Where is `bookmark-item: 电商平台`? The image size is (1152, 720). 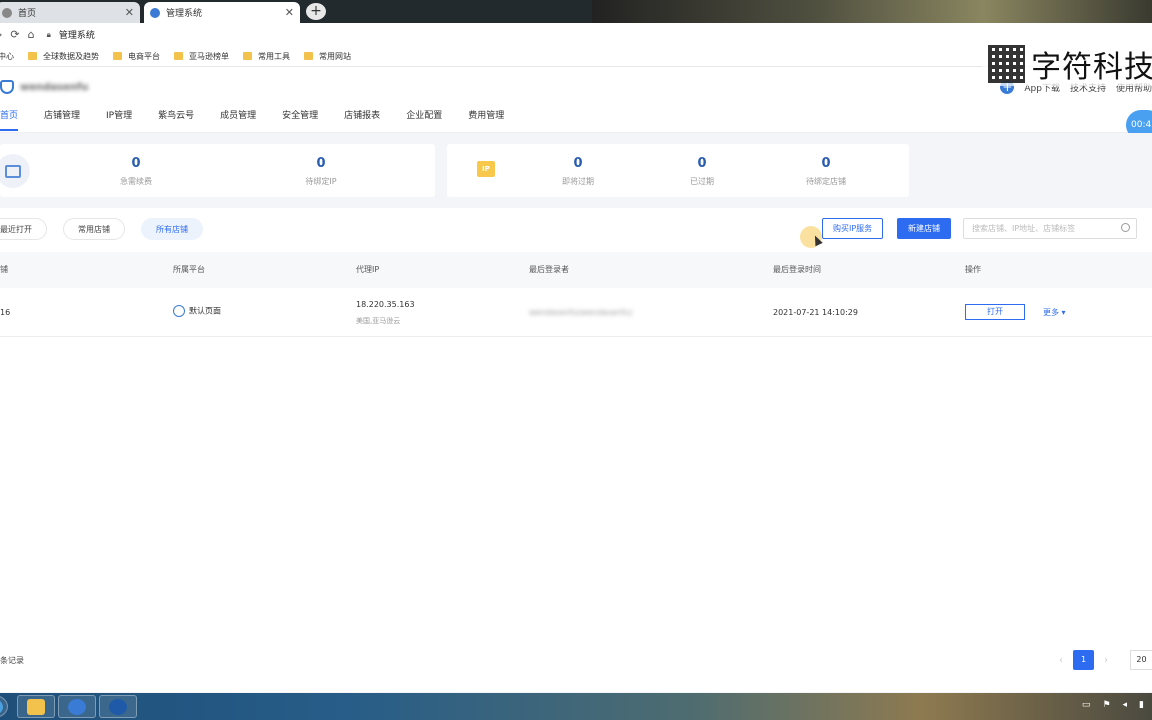
bookmark-item: 电商平台 is located at coordinates (136, 56).